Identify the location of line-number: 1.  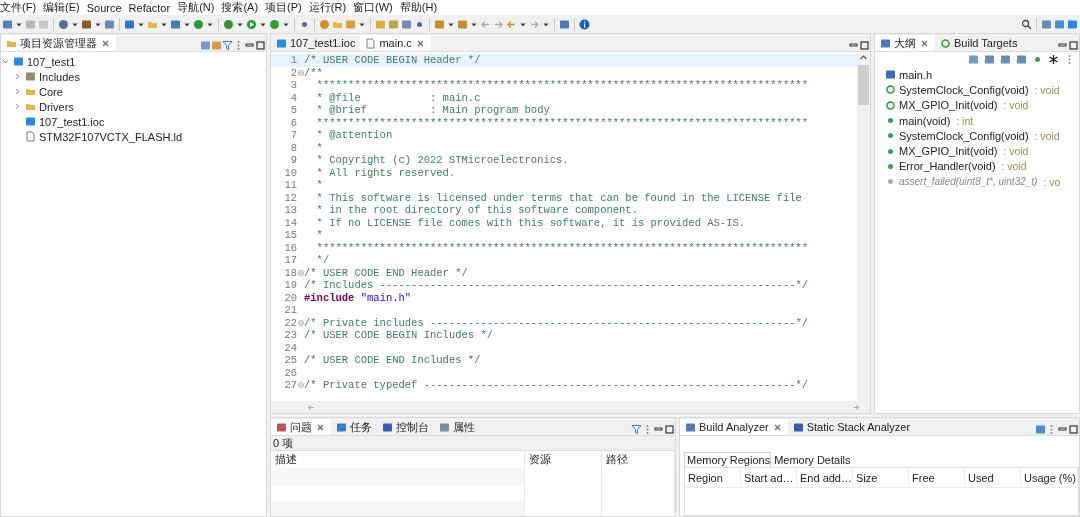
(293, 60).